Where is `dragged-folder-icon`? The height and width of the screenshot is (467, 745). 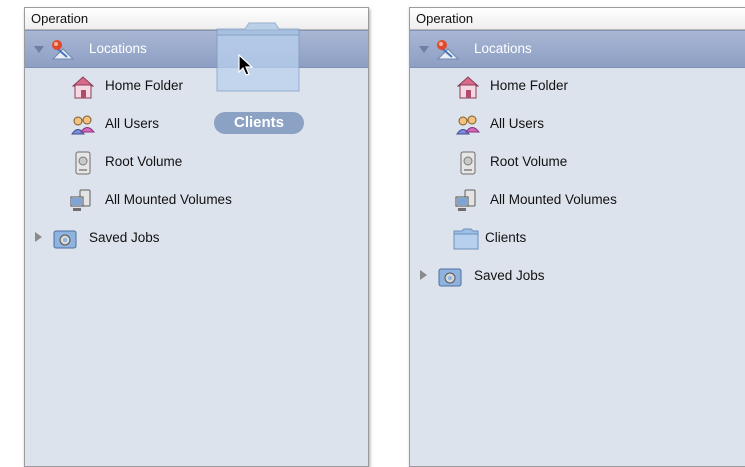
dragged-folder-icon is located at coordinates (258, 57).